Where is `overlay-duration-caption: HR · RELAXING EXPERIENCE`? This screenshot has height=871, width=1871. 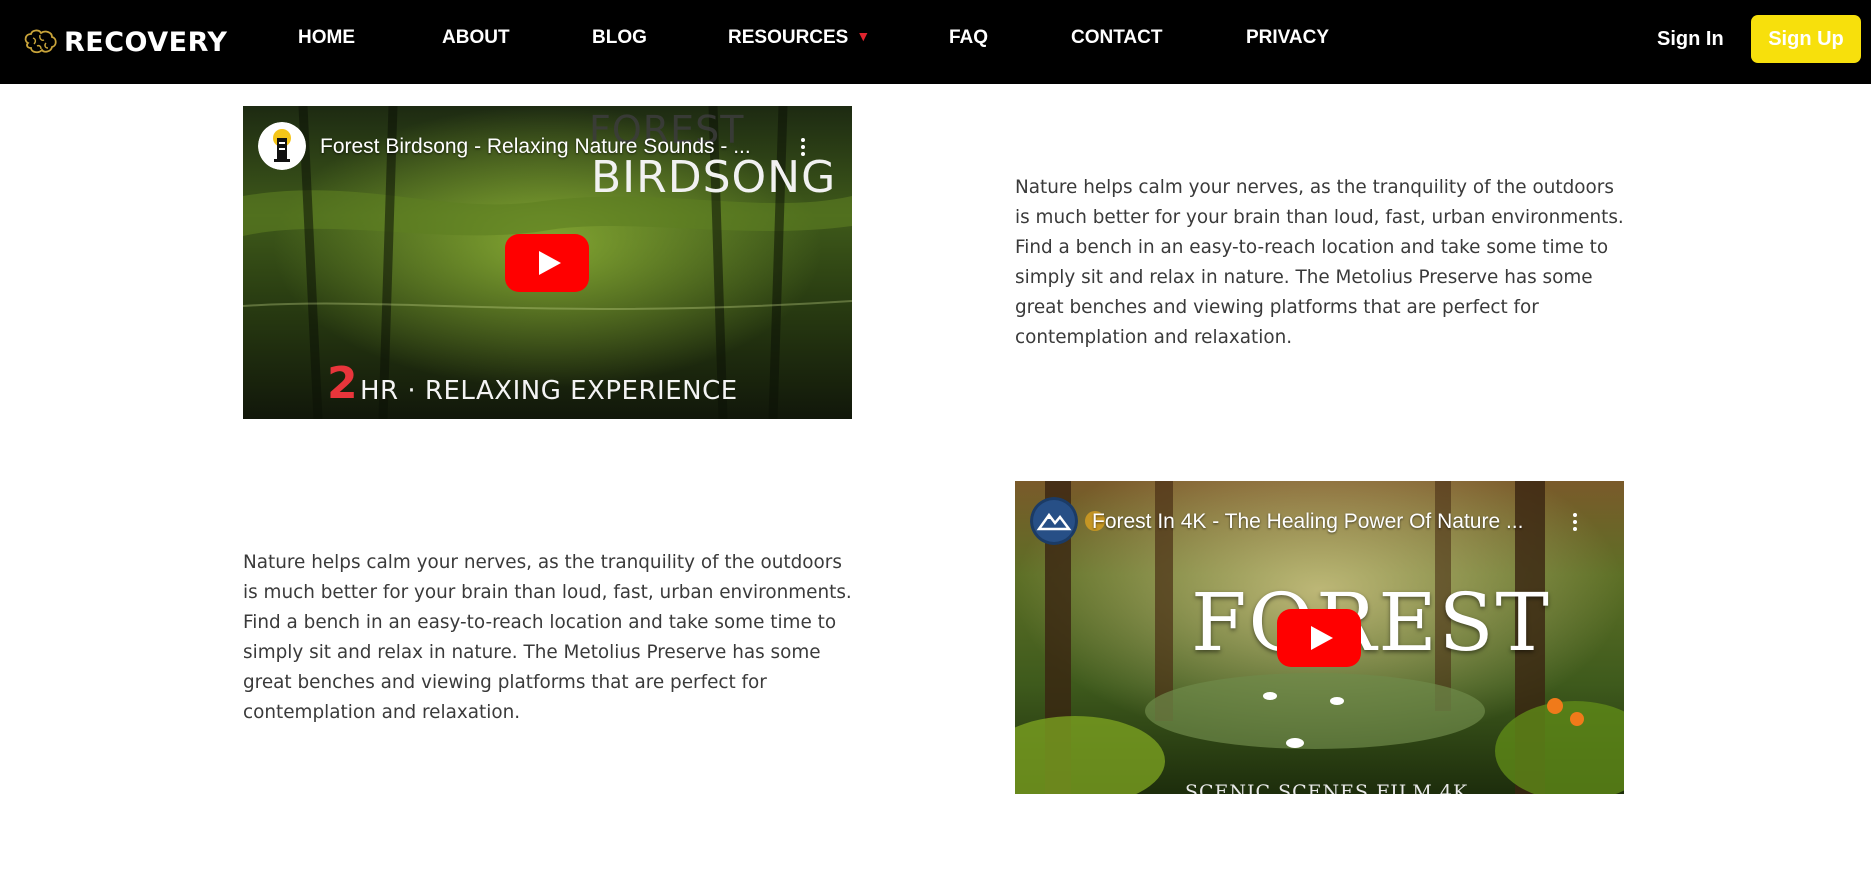 overlay-duration-caption: HR · RELAXING EXPERIENCE is located at coordinates (549, 391).